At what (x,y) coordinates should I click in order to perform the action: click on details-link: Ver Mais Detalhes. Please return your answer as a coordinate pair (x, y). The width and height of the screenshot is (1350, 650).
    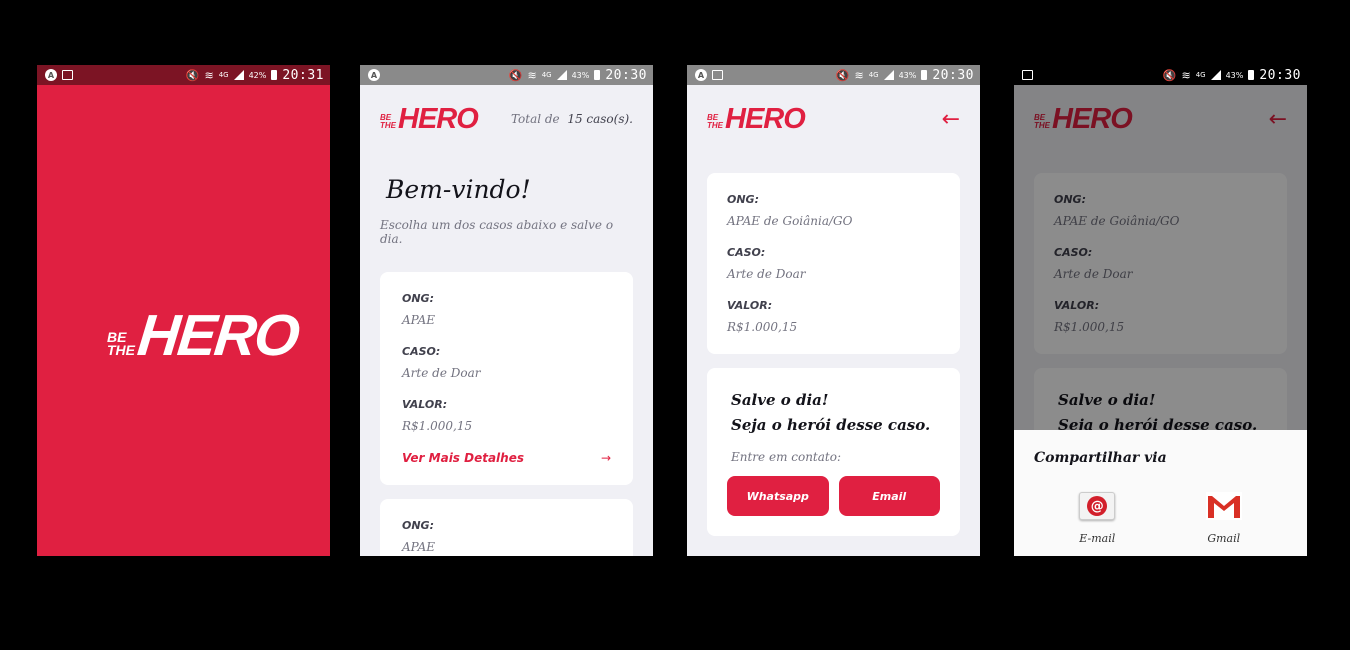
    Looking at the image, I should click on (463, 458).